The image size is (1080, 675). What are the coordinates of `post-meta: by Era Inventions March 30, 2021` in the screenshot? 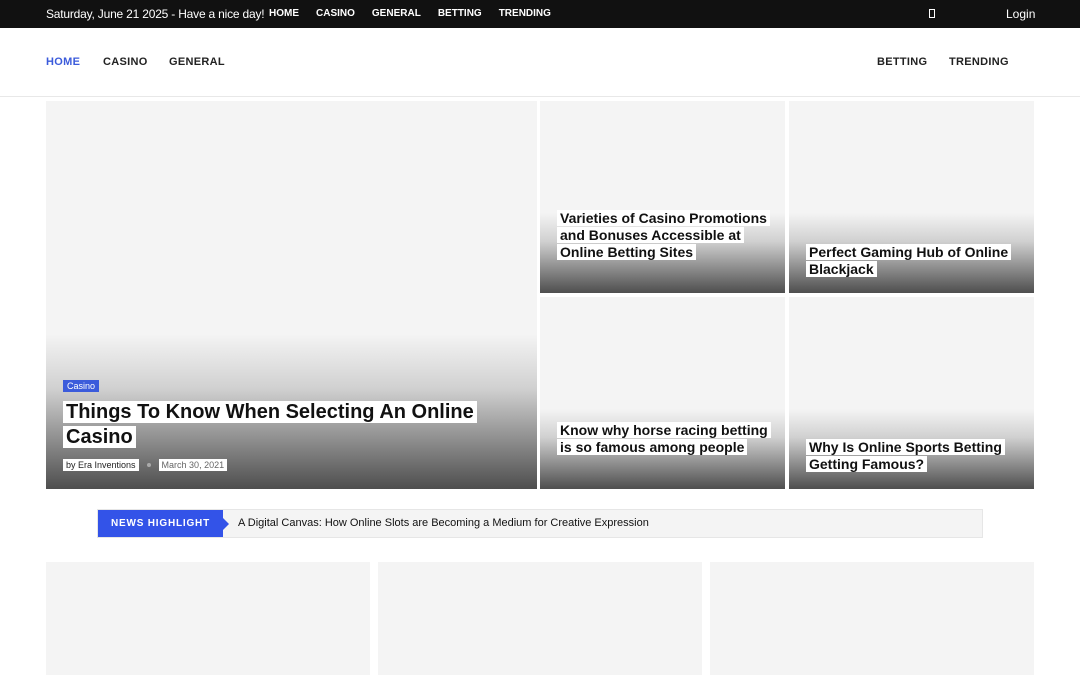 It's located at (145, 465).